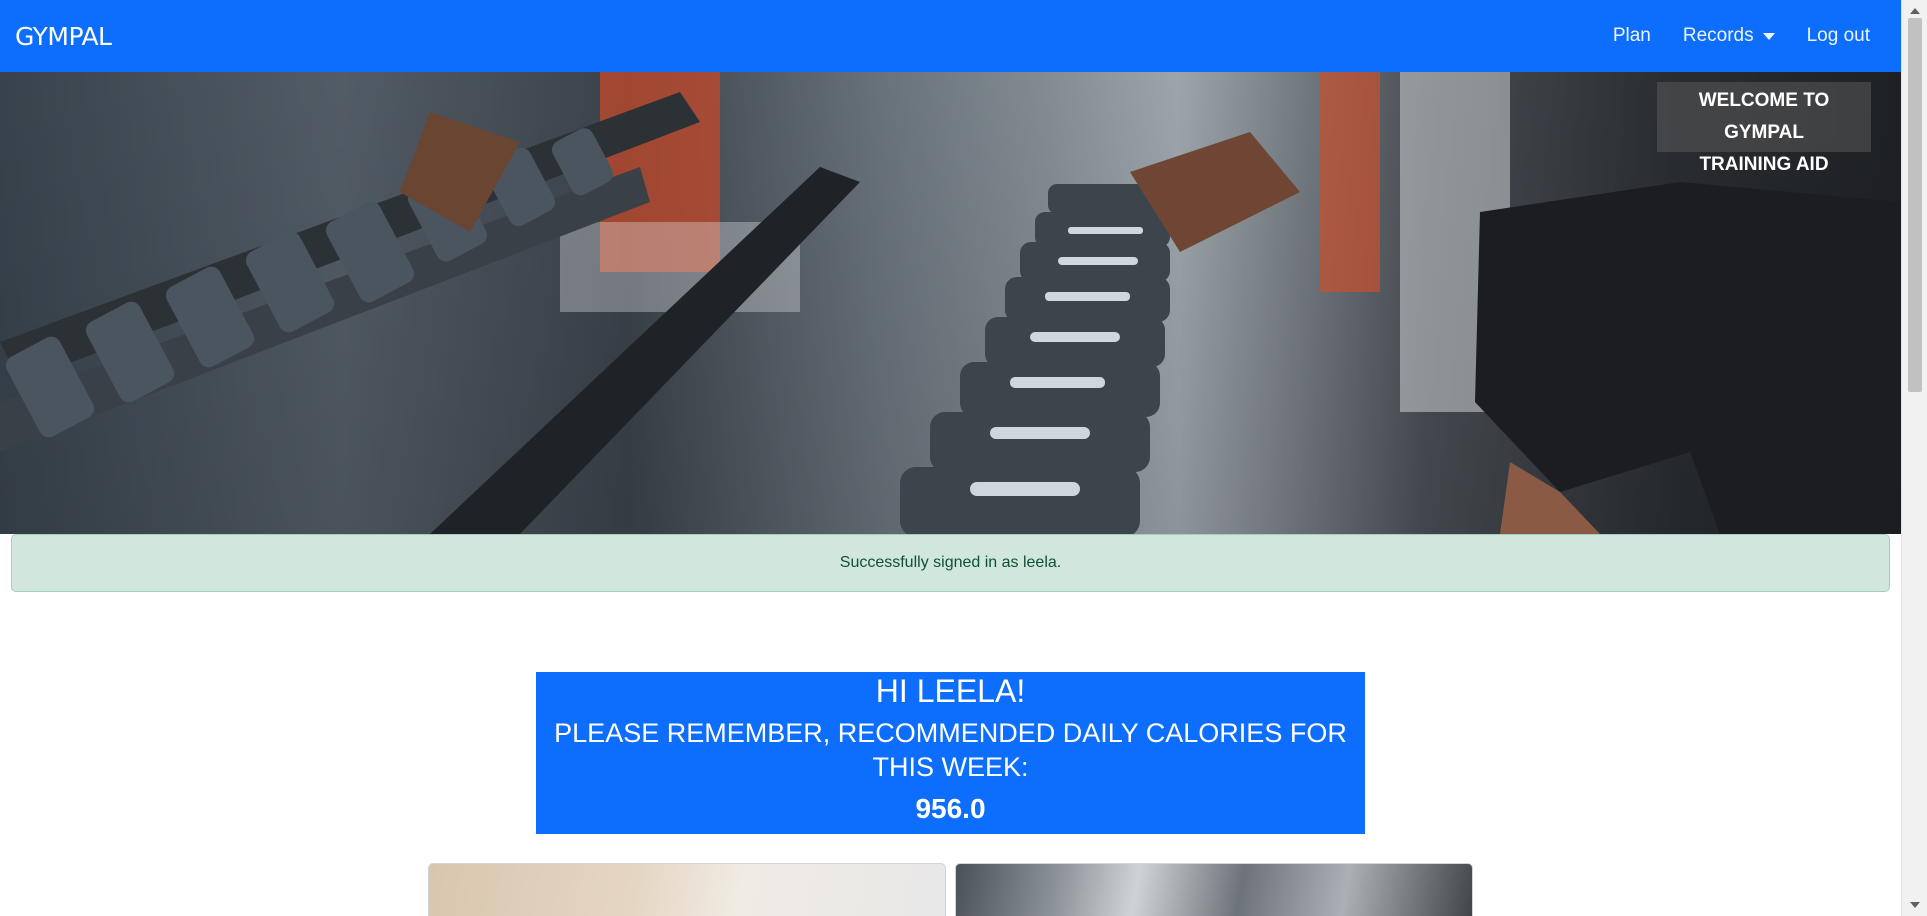  Describe the element at coordinates (1915, 11) in the screenshot. I see `arrow-up-icon` at that location.